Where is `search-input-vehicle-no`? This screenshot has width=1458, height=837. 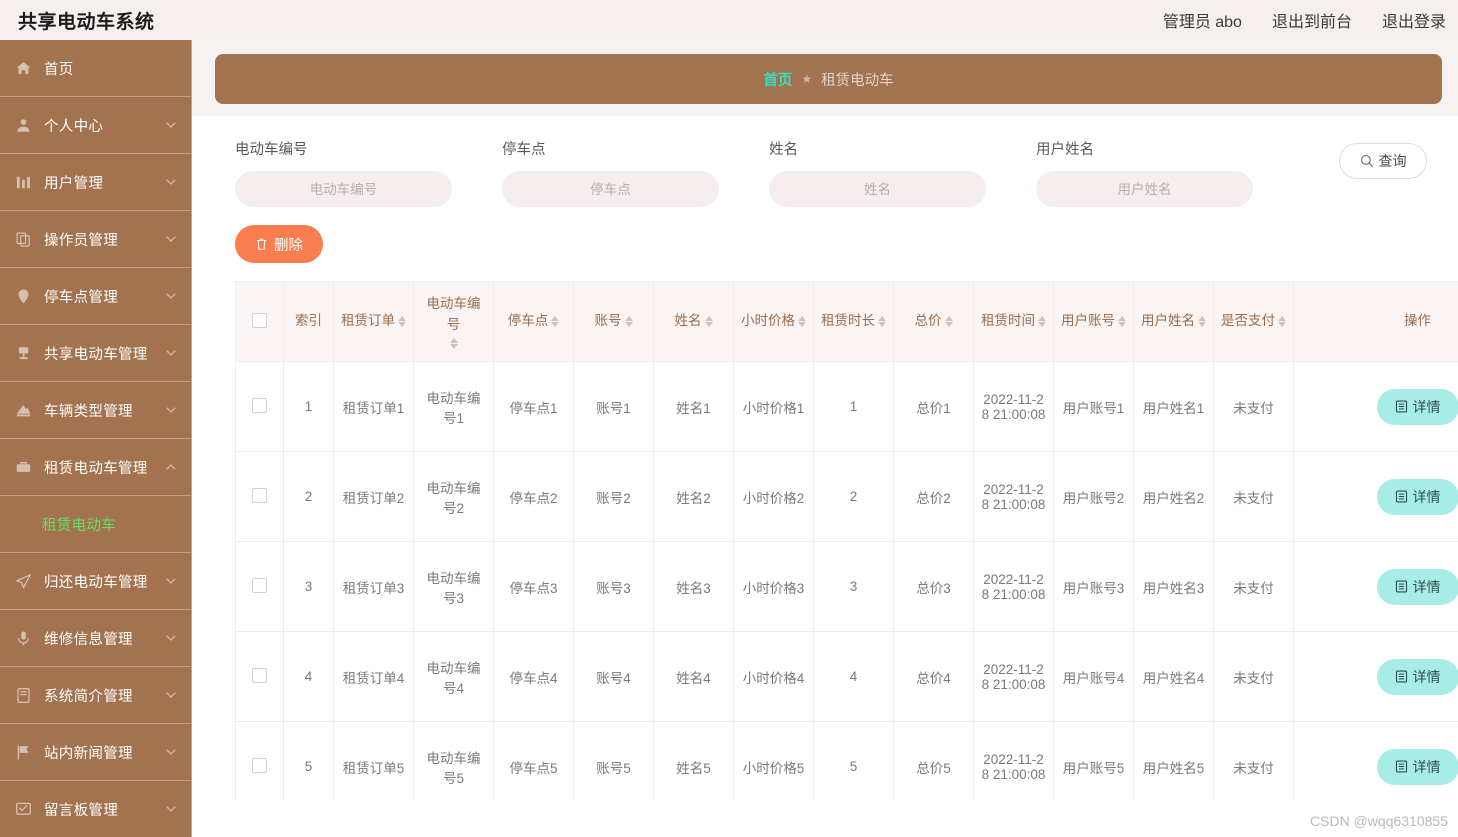 search-input-vehicle-no is located at coordinates (343, 189).